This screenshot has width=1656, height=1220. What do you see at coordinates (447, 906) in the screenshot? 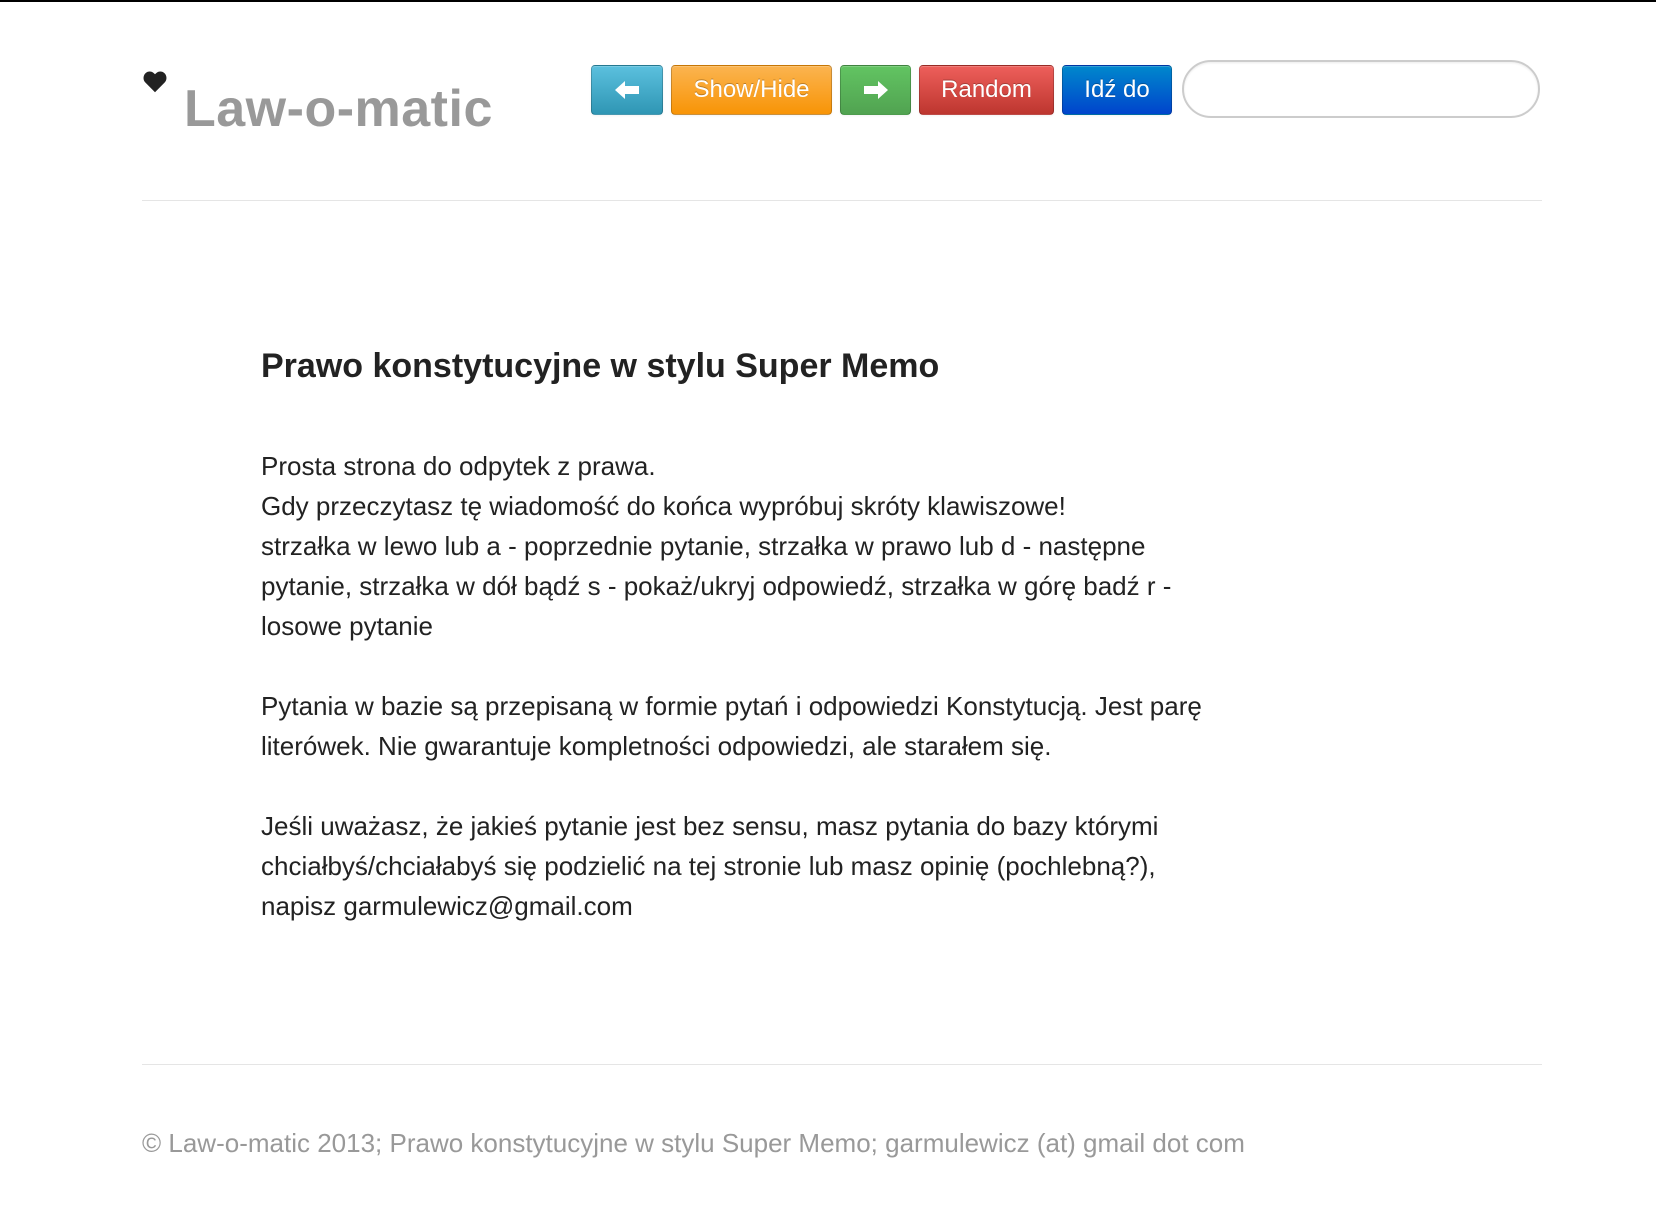
I see `text-line: napisz garmulewicz@gmail.com` at bounding box center [447, 906].